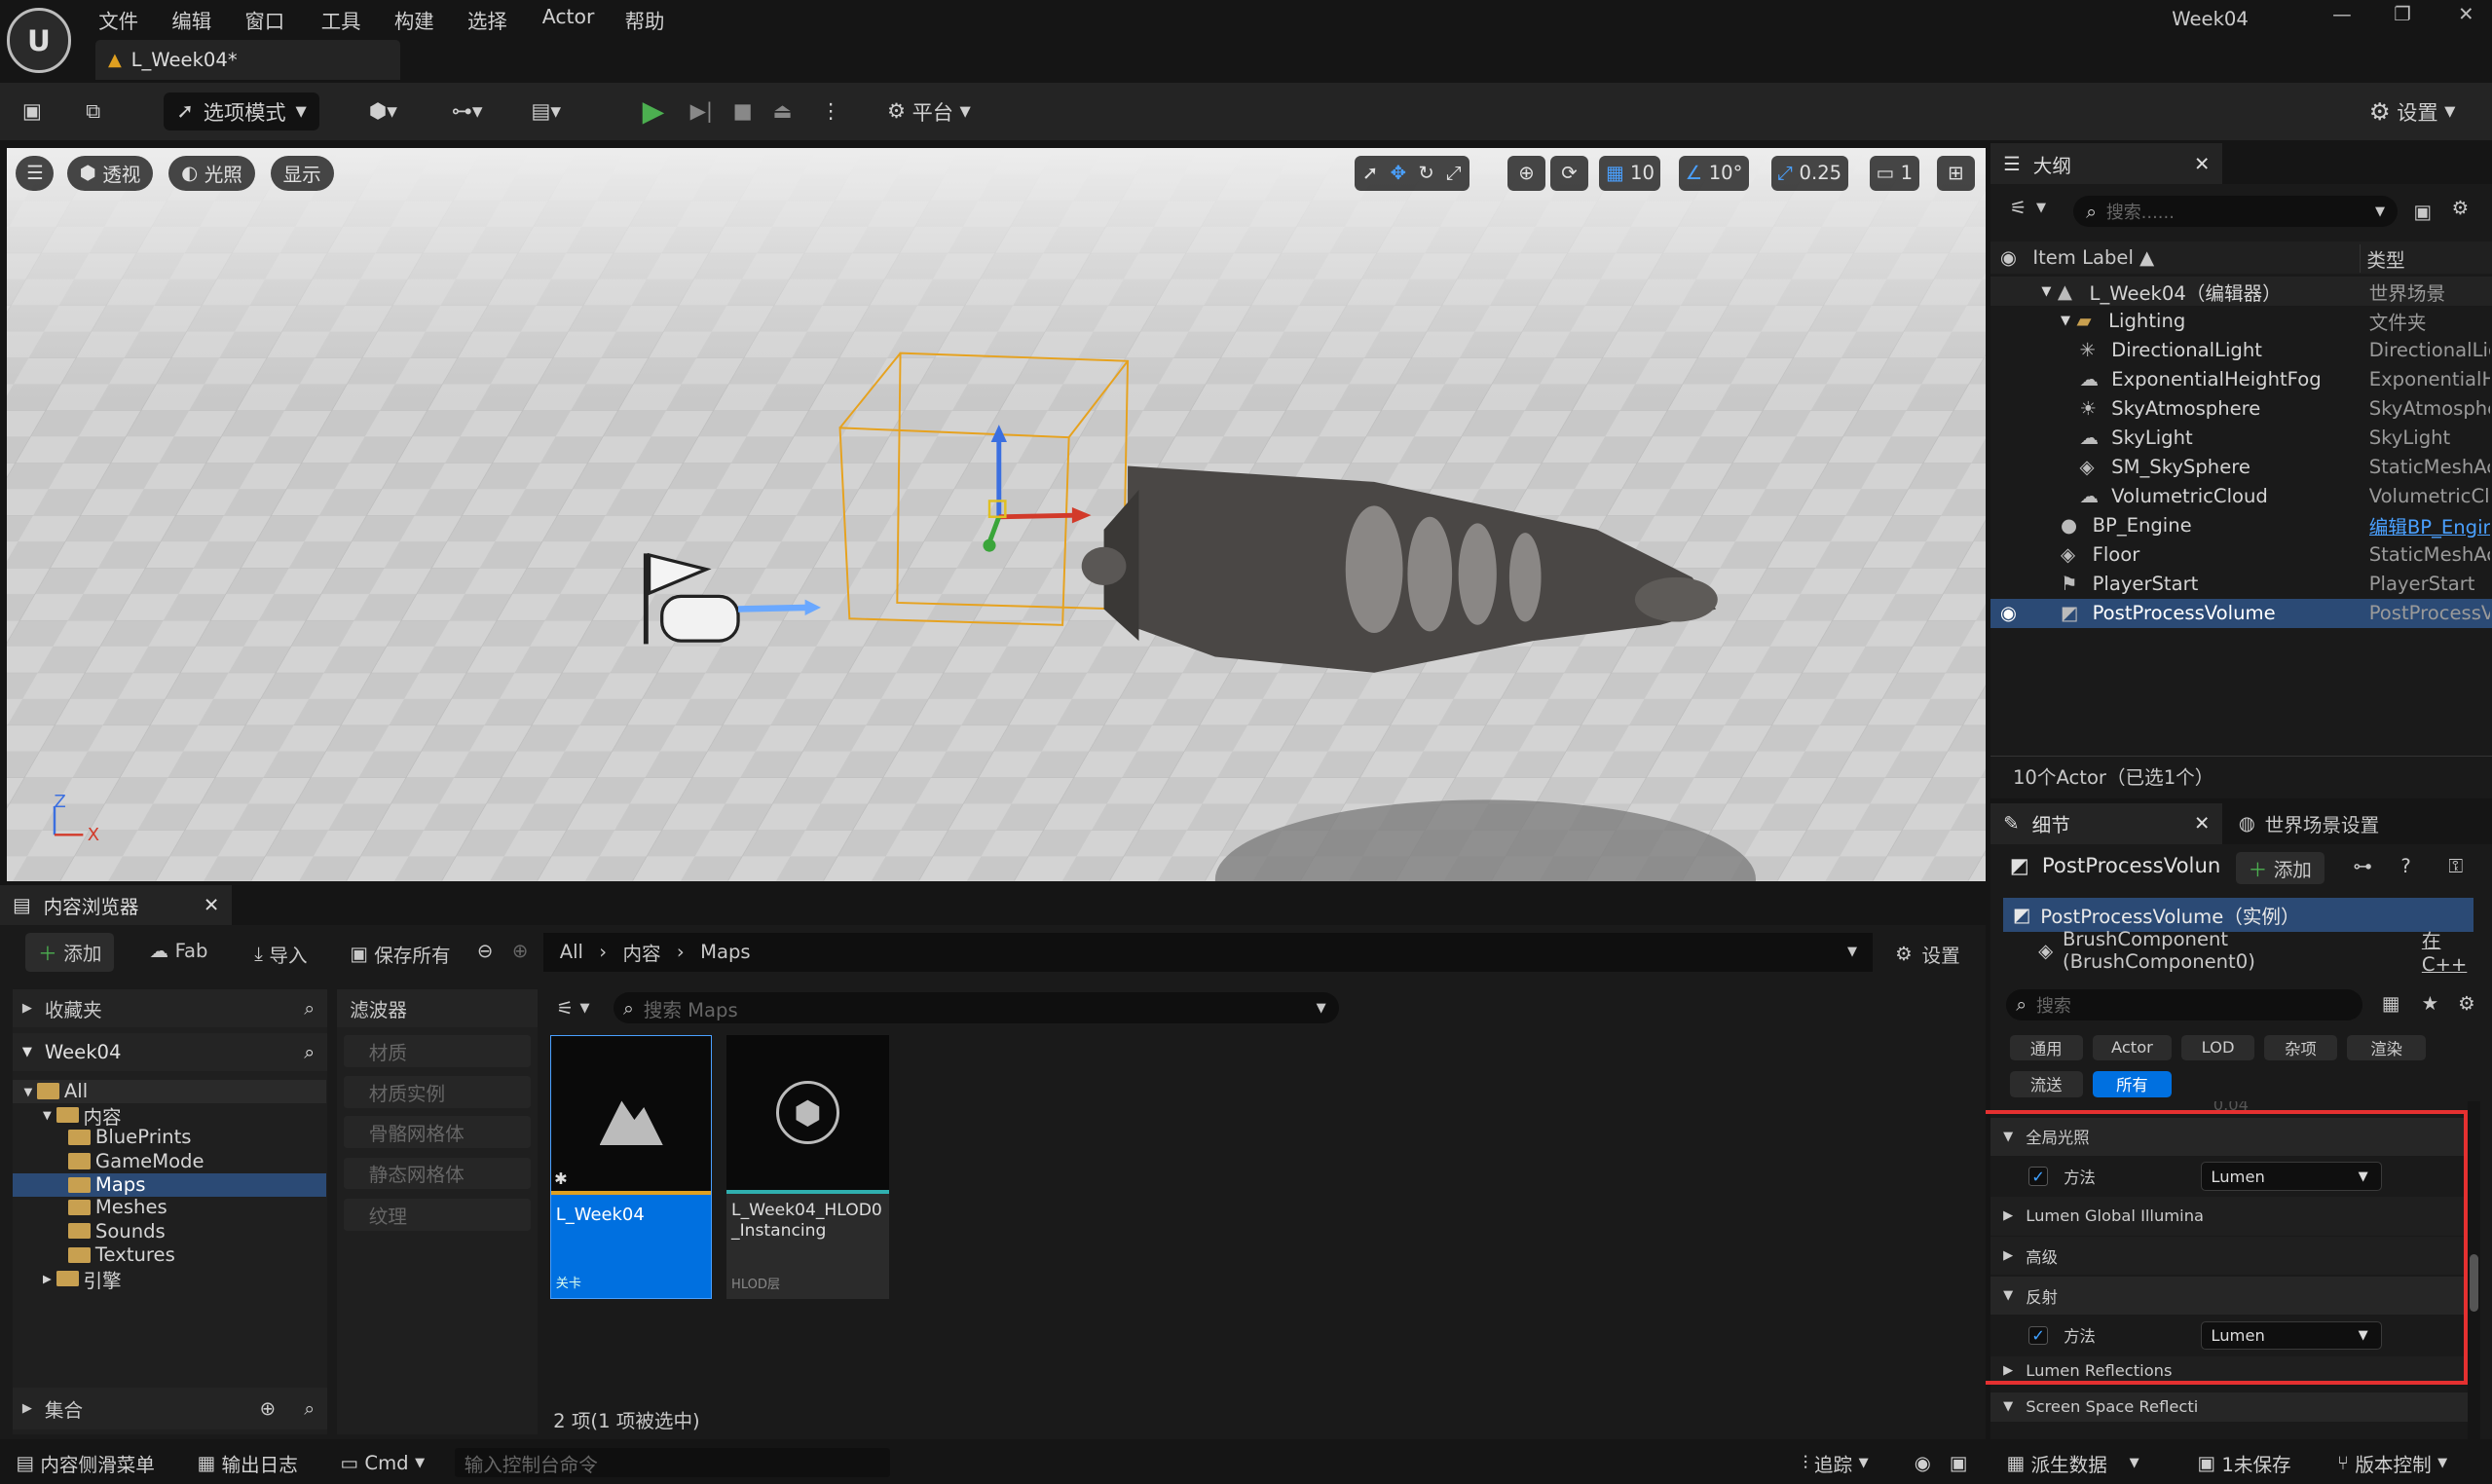 The width and height of the screenshot is (2492, 1484). What do you see at coordinates (211, 173) in the screenshot?
I see `lit-button: ◐ 光照` at bounding box center [211, 173].